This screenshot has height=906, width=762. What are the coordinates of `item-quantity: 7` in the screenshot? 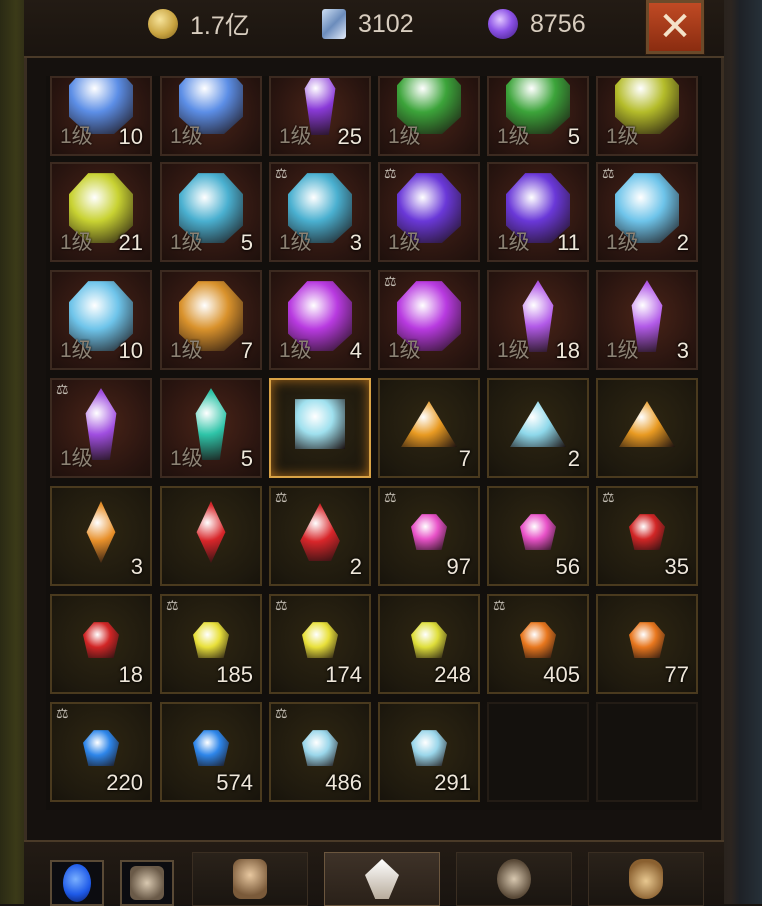 It's located at (464, 458).